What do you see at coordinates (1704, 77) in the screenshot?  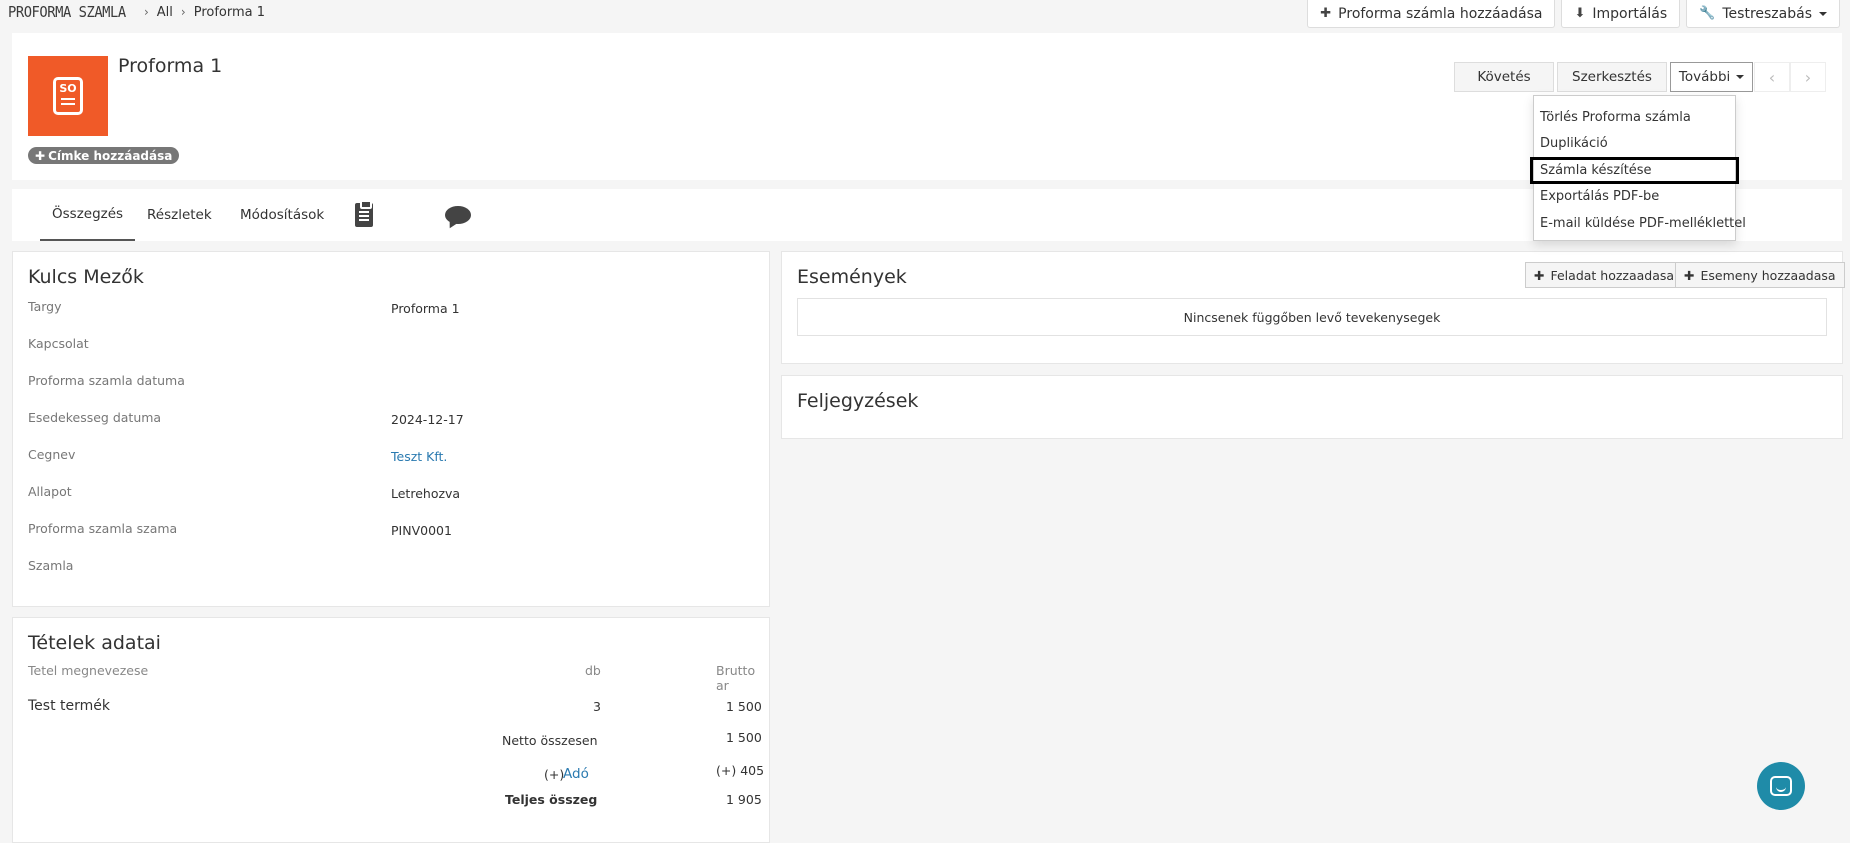 I see `more-label: További` at bounding box center [1704, 77].